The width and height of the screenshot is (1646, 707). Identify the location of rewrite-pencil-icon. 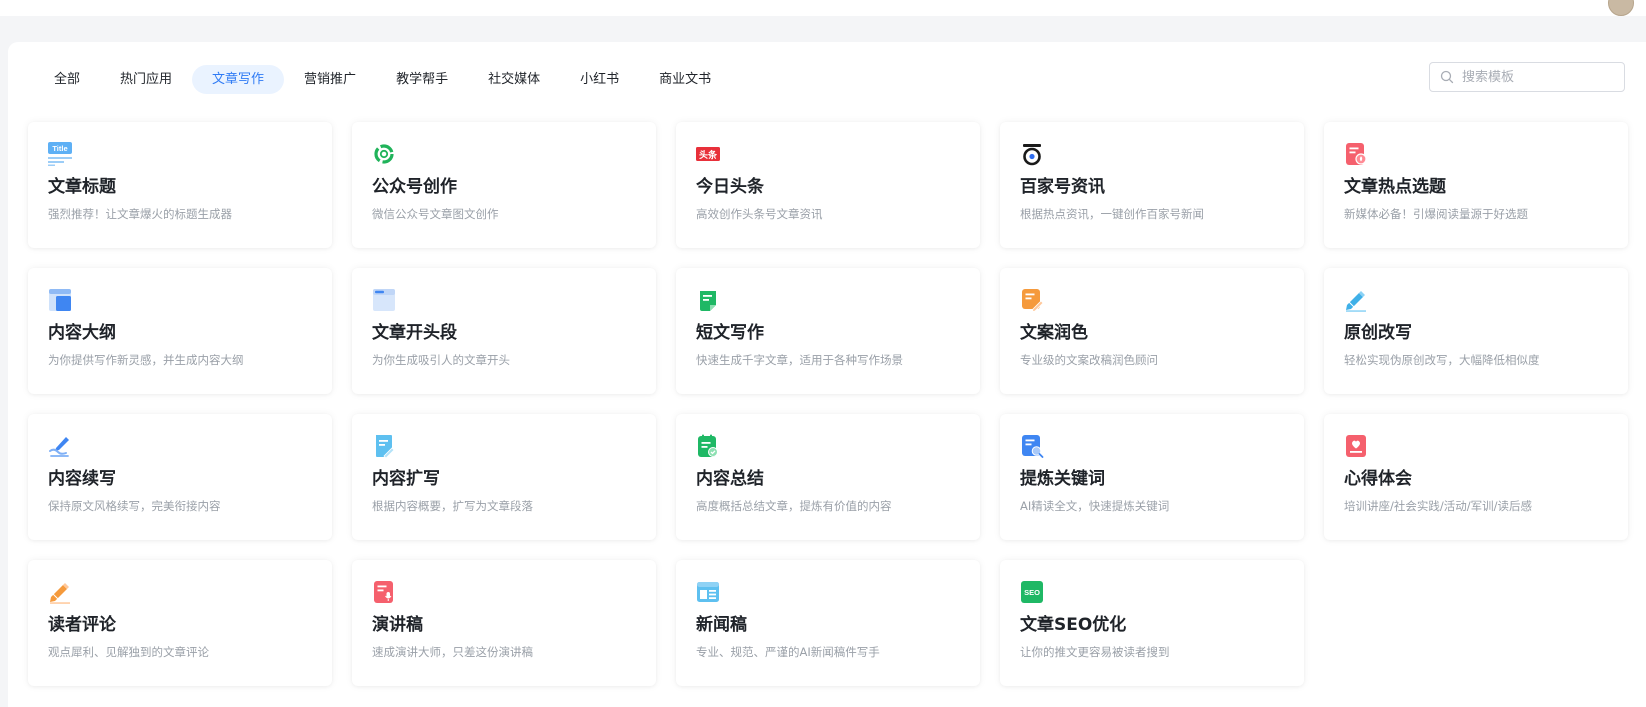
(1356, 301).